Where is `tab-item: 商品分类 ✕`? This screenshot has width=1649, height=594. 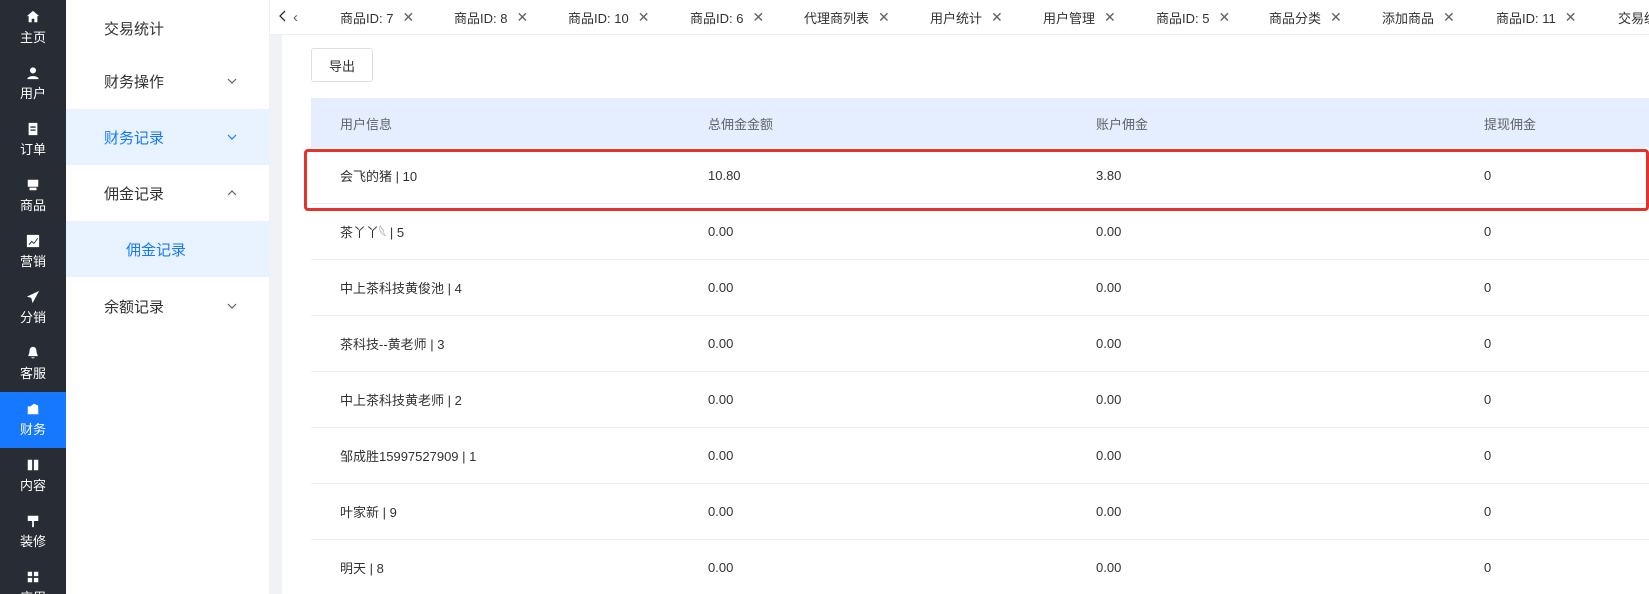
tab-item: 商品分类 ✕ is located at coordinates (1305, 17).